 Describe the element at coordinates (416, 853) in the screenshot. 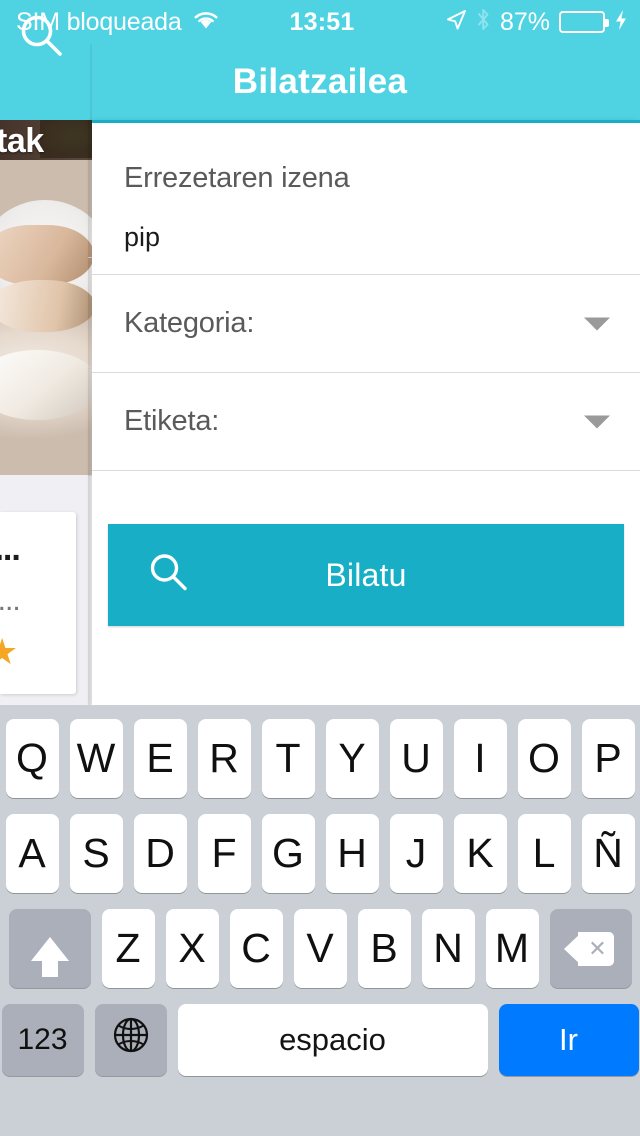

I see `key-j: J` at that location.